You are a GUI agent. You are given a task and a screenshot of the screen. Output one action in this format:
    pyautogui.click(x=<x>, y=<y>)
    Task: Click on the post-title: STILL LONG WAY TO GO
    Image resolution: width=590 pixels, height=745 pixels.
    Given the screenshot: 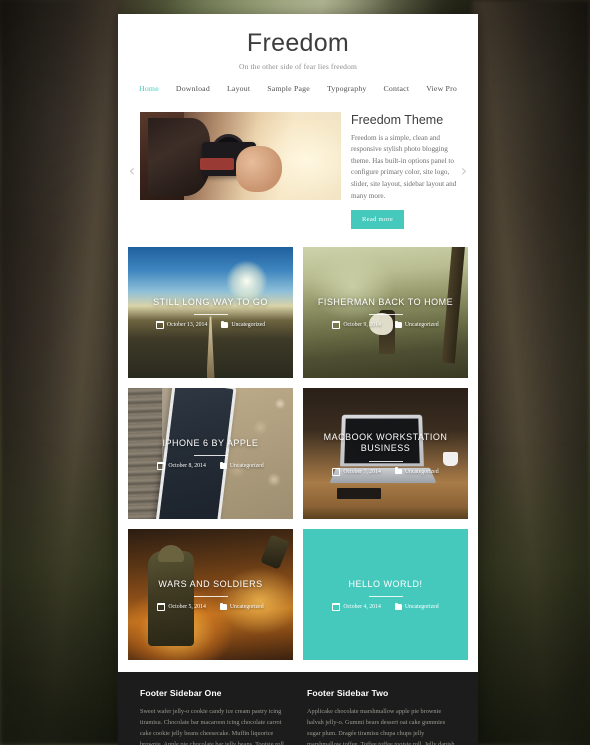 What is the action you would take?
    pyautogui.click(x=210, y=301)
    